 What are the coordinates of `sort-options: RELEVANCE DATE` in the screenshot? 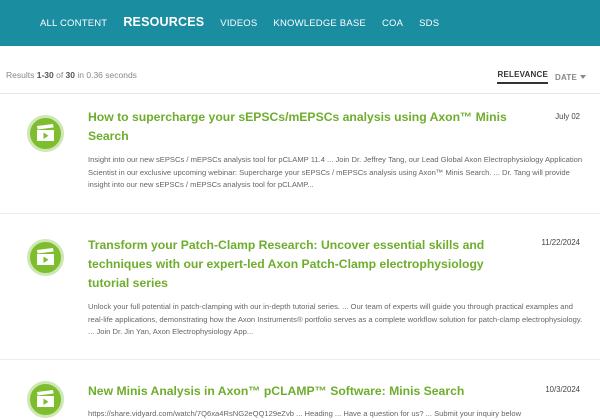 It's located at (541, 77).